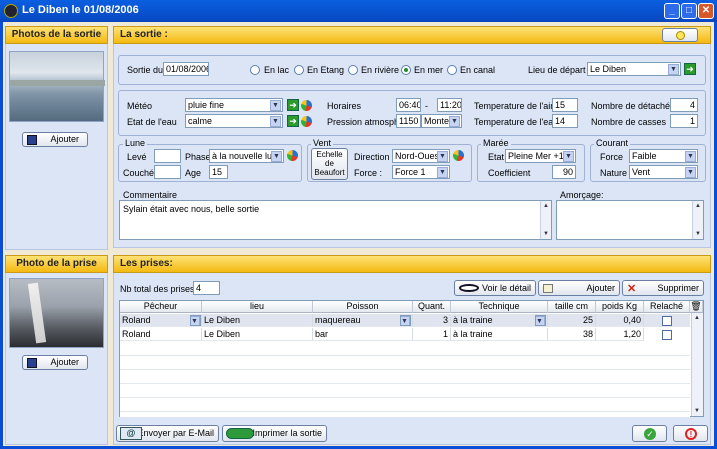 This screenshot has height=449, width=717. I want to click on coefficient-input: 90, so click(564, 172).